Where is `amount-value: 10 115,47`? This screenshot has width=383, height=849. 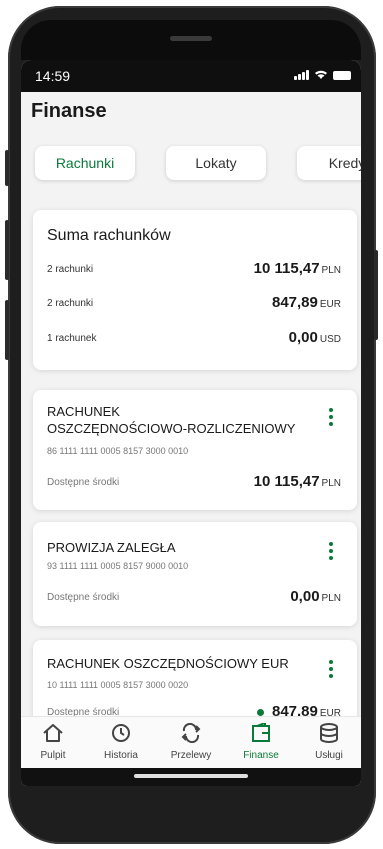
amount-value: 10 115,47 is located at coordinates (286, 268).